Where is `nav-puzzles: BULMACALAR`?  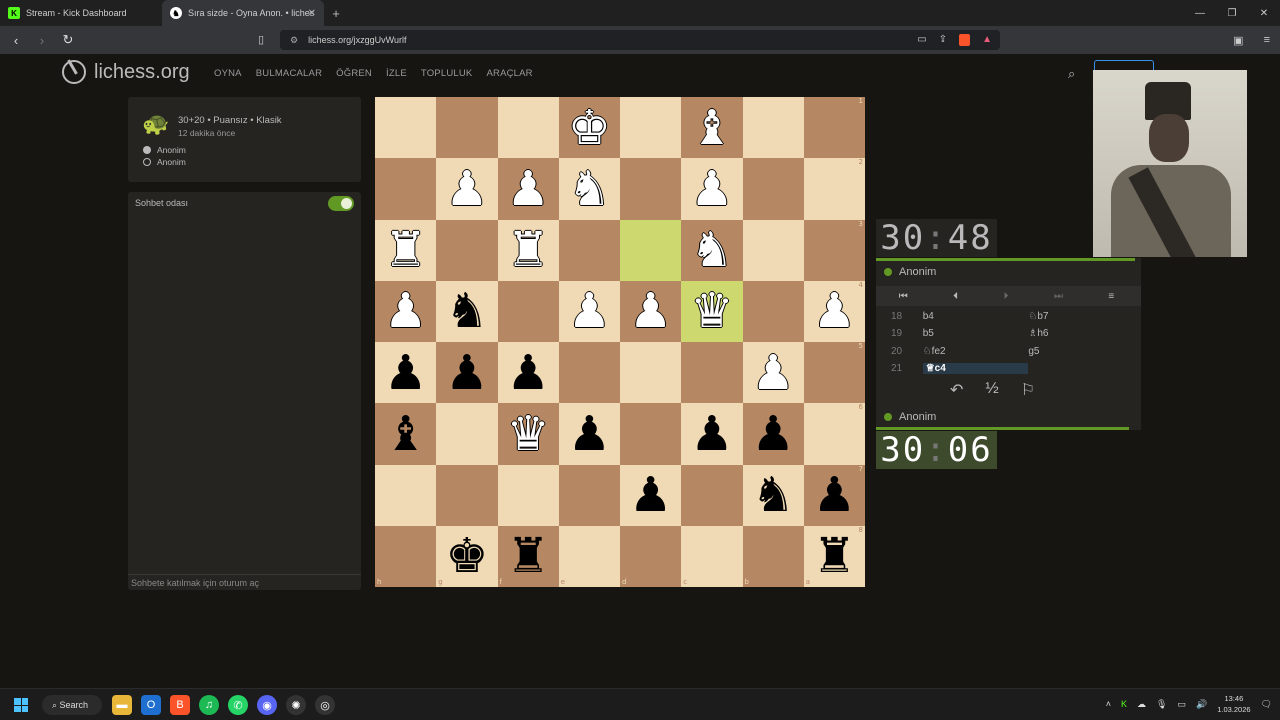 nav-puzzles: BULMACALAR is located at coordinates (289, 73).